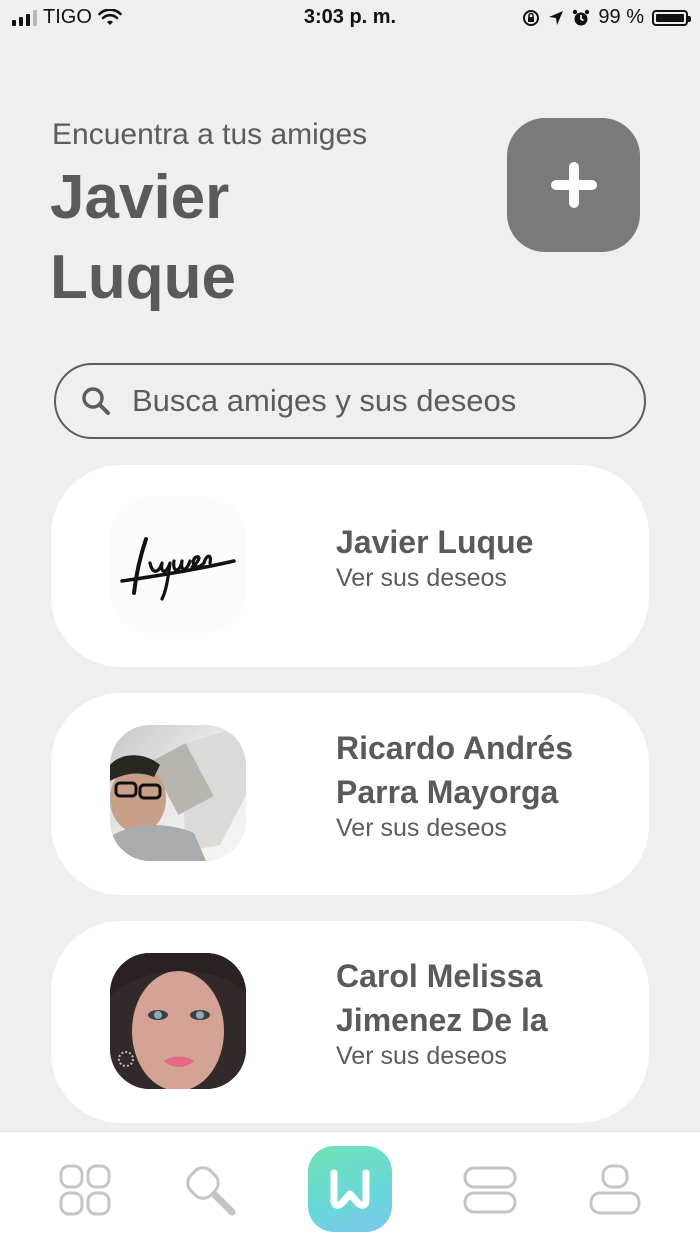 Image resolution: width=700 pixels, height=1245 pixels. I want to click on friend-name: Ricardo Andrés Parra Mayorga, so click(455, 770).